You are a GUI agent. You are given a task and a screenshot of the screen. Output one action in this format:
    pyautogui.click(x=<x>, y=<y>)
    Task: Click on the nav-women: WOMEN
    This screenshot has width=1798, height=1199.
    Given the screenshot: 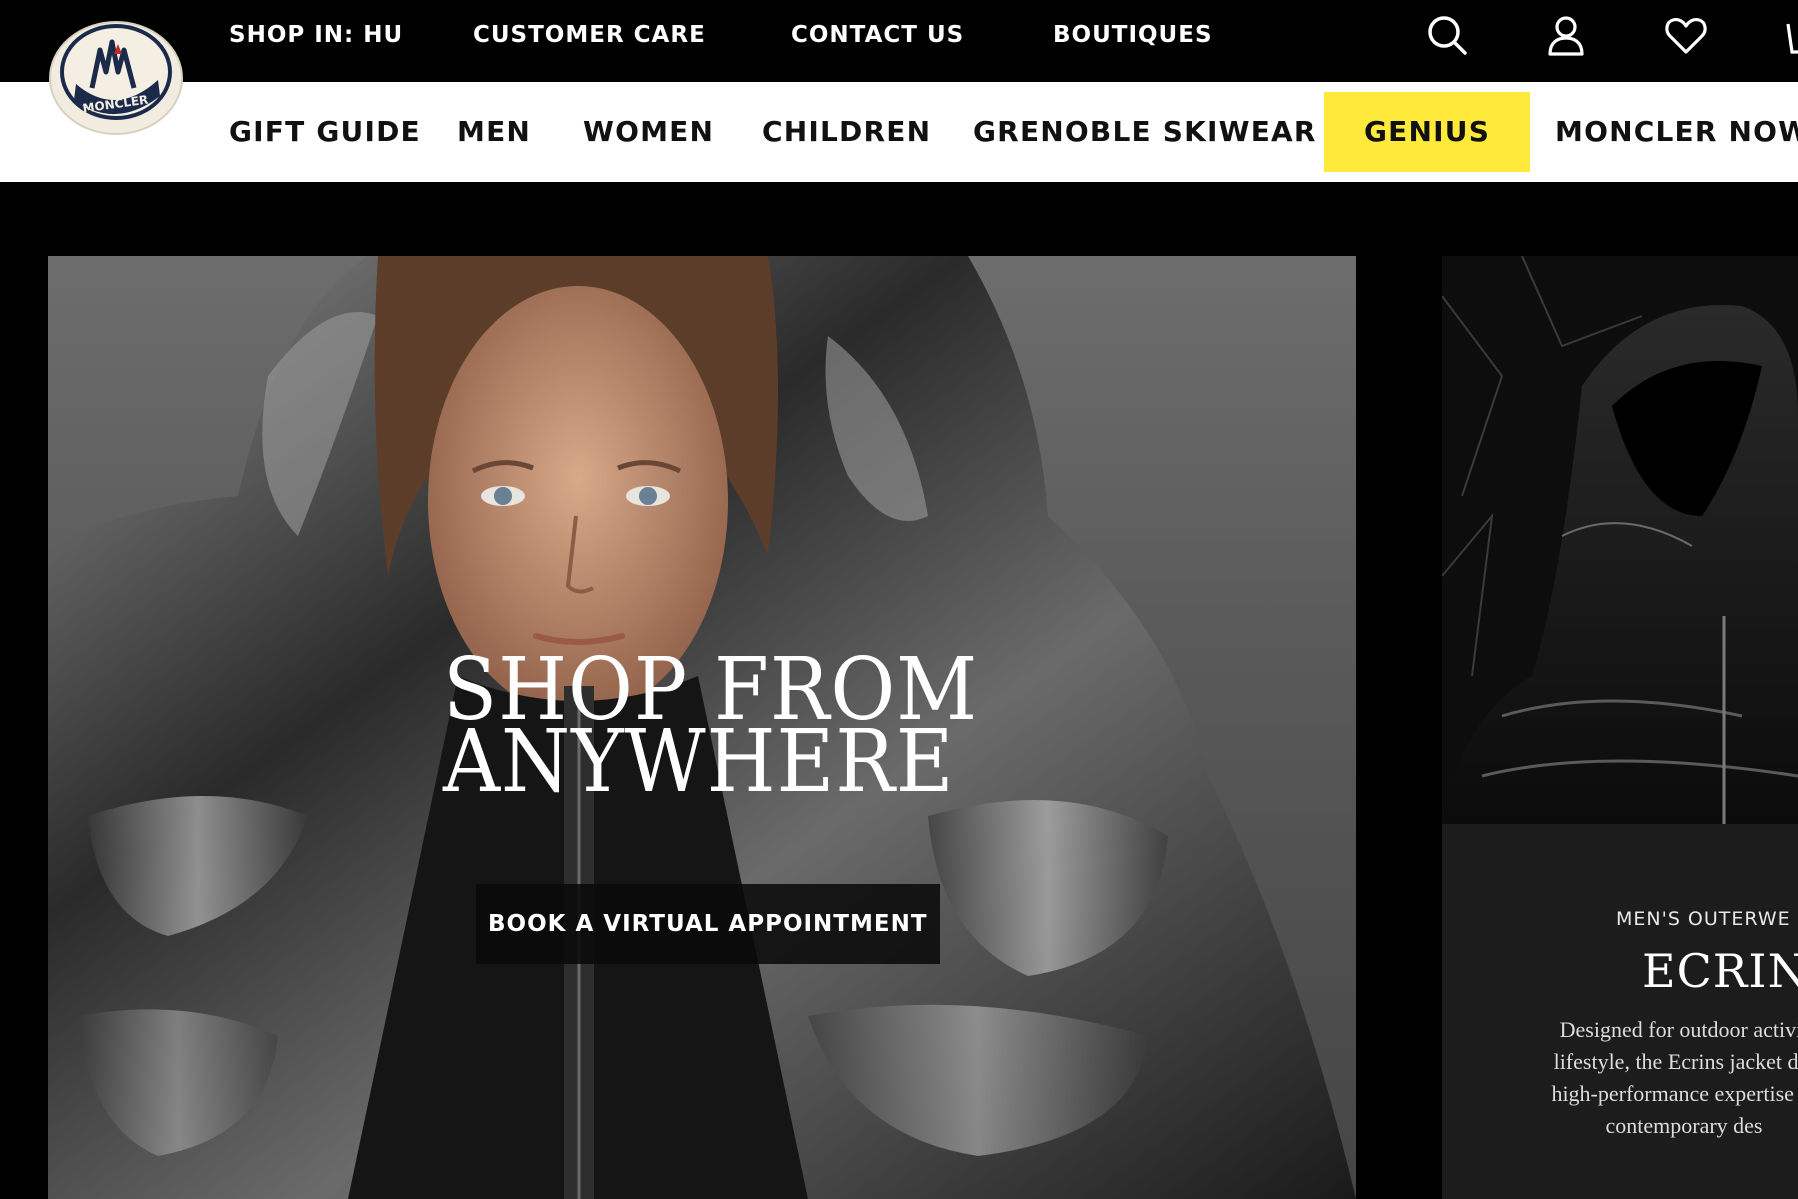 What is the action you would take?
    pyautogui.click(x=648, y=132)
    